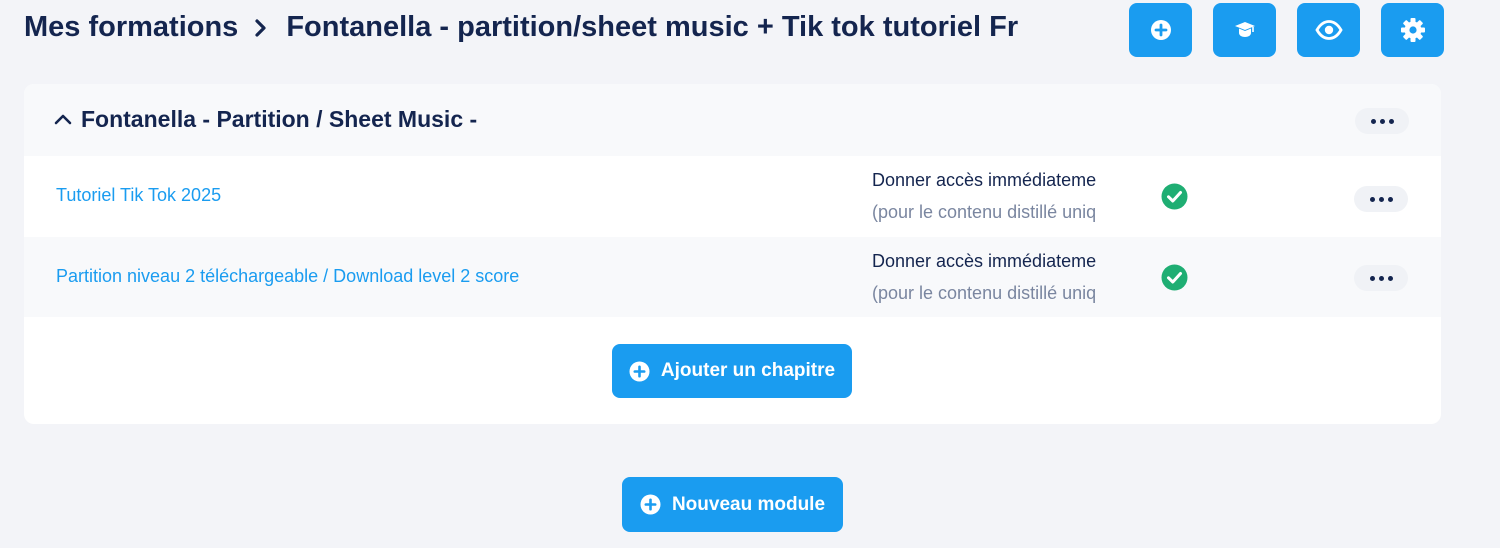 The width and height of the screenshot is (1500, 548). I want to click on preview-button, so click(1328, 30).